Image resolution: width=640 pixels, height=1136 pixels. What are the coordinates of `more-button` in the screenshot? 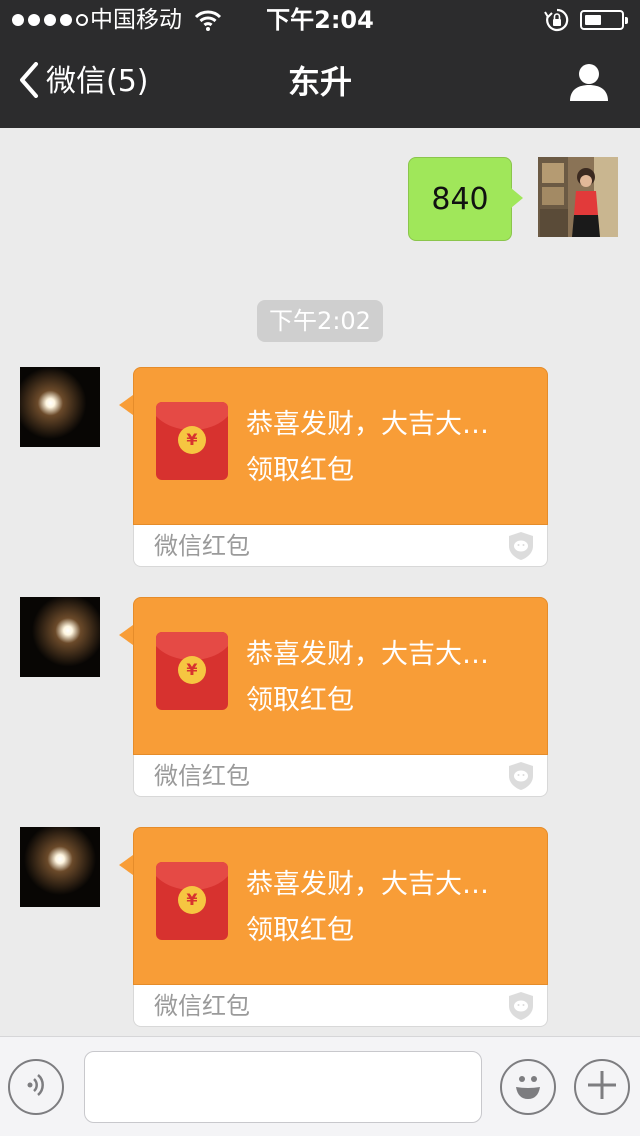 It's located at (602, 1087).